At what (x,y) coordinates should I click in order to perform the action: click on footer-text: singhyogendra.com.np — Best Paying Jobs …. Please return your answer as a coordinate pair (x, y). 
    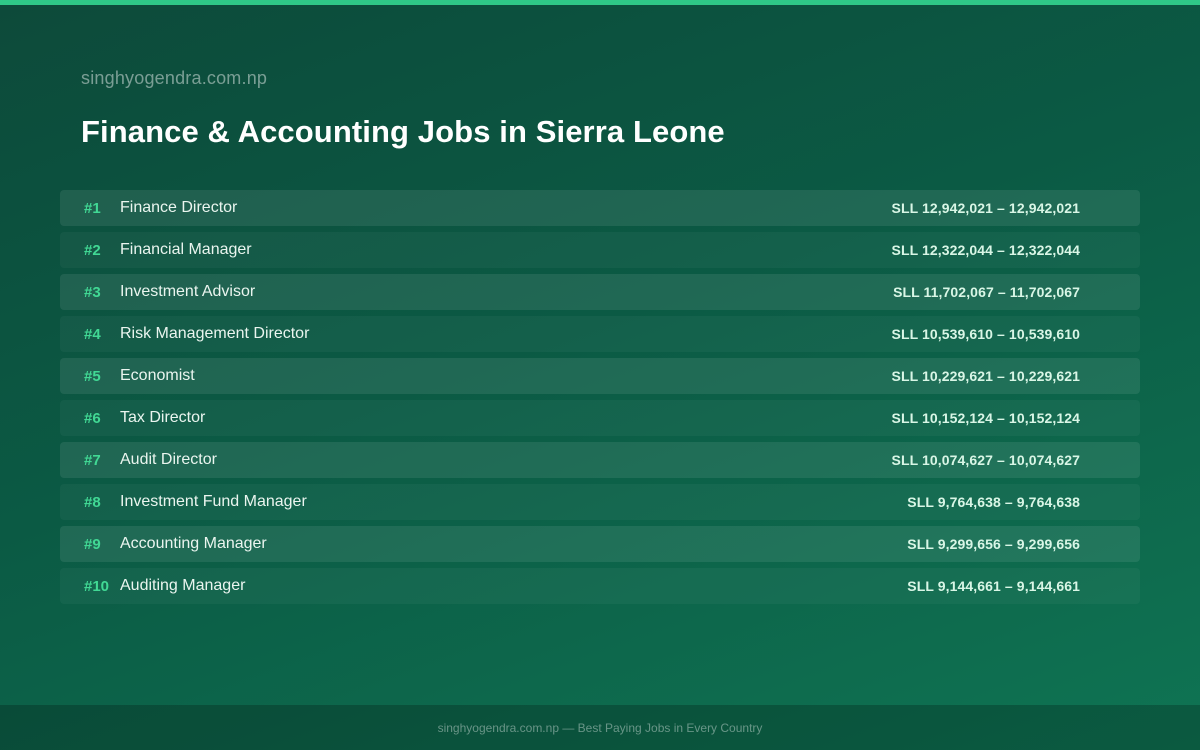
    Looking at the image, I should click on (600, 727).